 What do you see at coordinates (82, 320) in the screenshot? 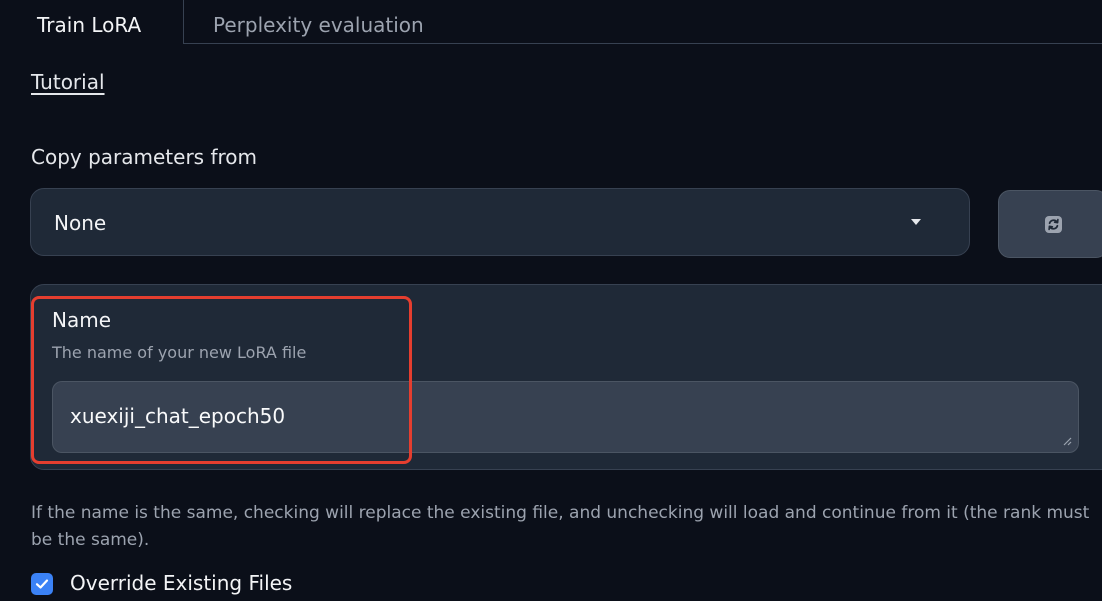
I see `name-label: Name` at bounding box center [82, 320].